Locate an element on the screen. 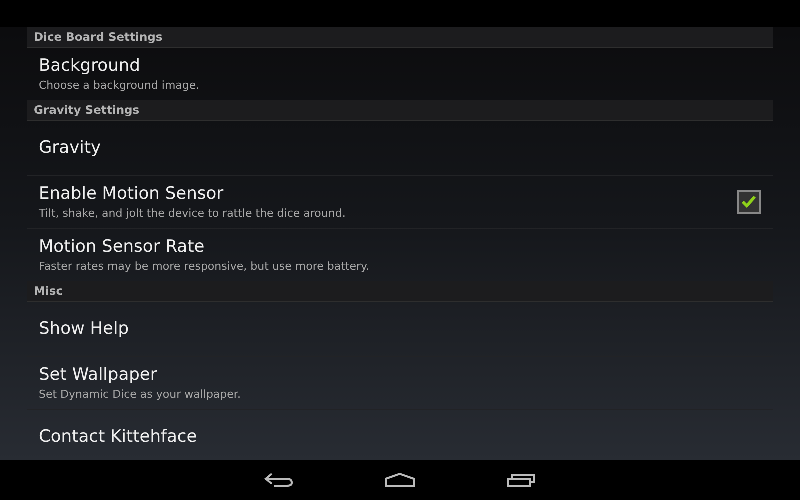 This screenshot has height=500, width=800. preference-summary: Faster rates may be more responsive, but use more battery. is located at coordinates (204, 267).